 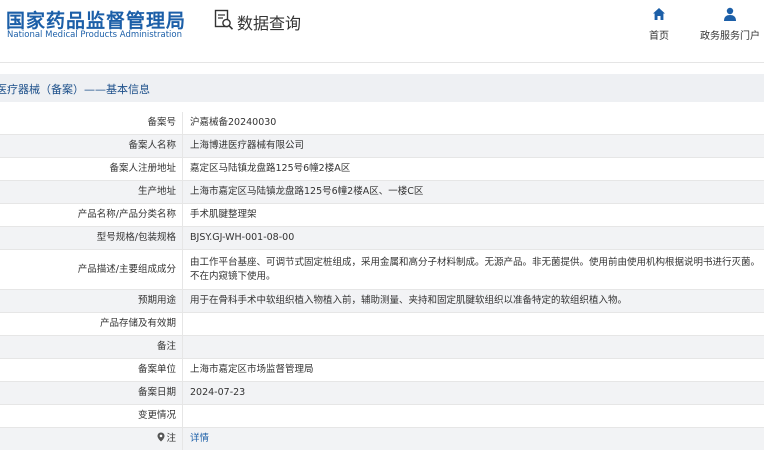 I want to click on row-value: 沪嘉械备20240030, so click(x=473, y=123).